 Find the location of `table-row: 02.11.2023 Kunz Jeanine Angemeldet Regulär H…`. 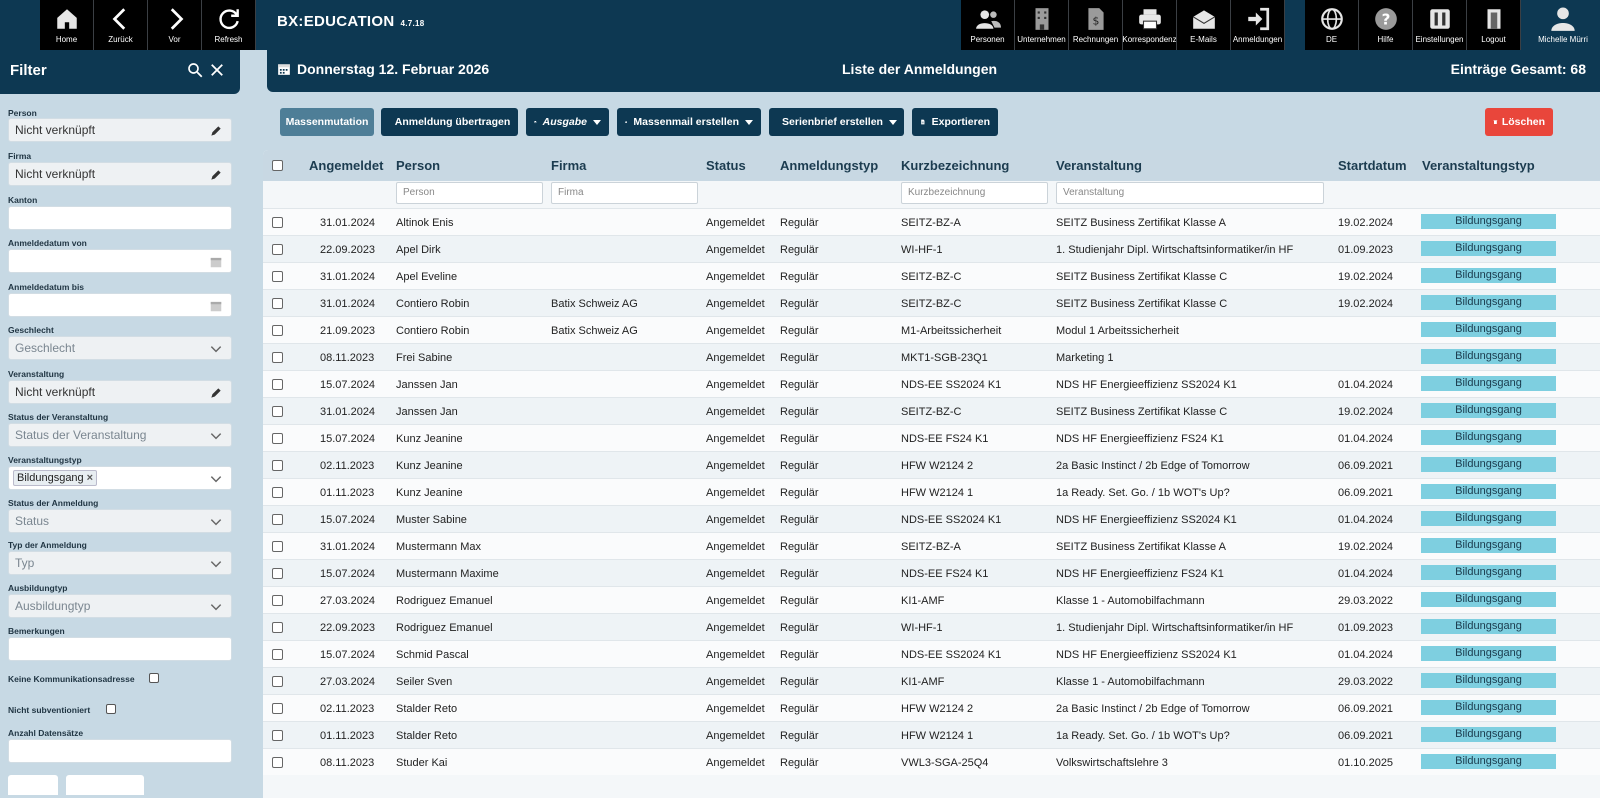

table-row: 02.11.2023 Kunz Jeanine Angemeldet Regulär H… is located at coordinates (931, 464).